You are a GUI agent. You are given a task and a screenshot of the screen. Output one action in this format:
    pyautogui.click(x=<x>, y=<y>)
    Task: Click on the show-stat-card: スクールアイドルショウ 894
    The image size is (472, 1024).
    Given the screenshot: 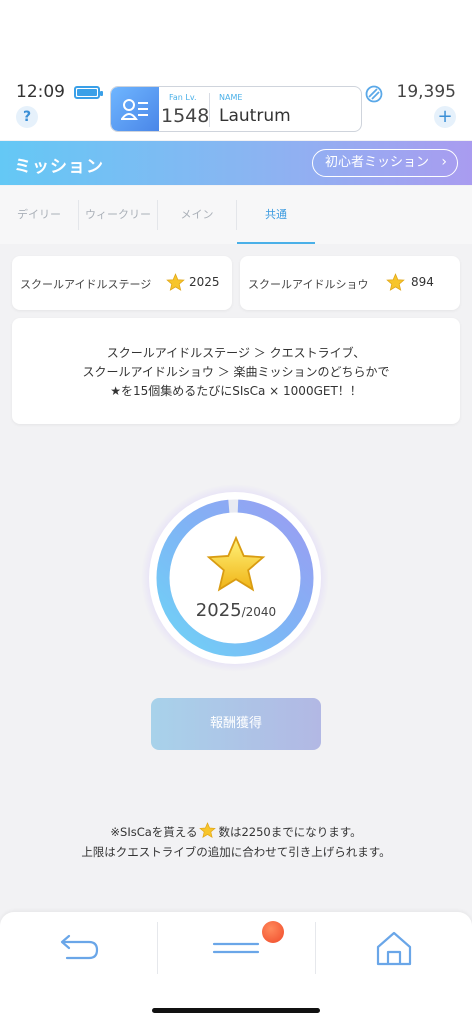 What is the action you would take?
    pyautogui.click(x=350, y=283)
    